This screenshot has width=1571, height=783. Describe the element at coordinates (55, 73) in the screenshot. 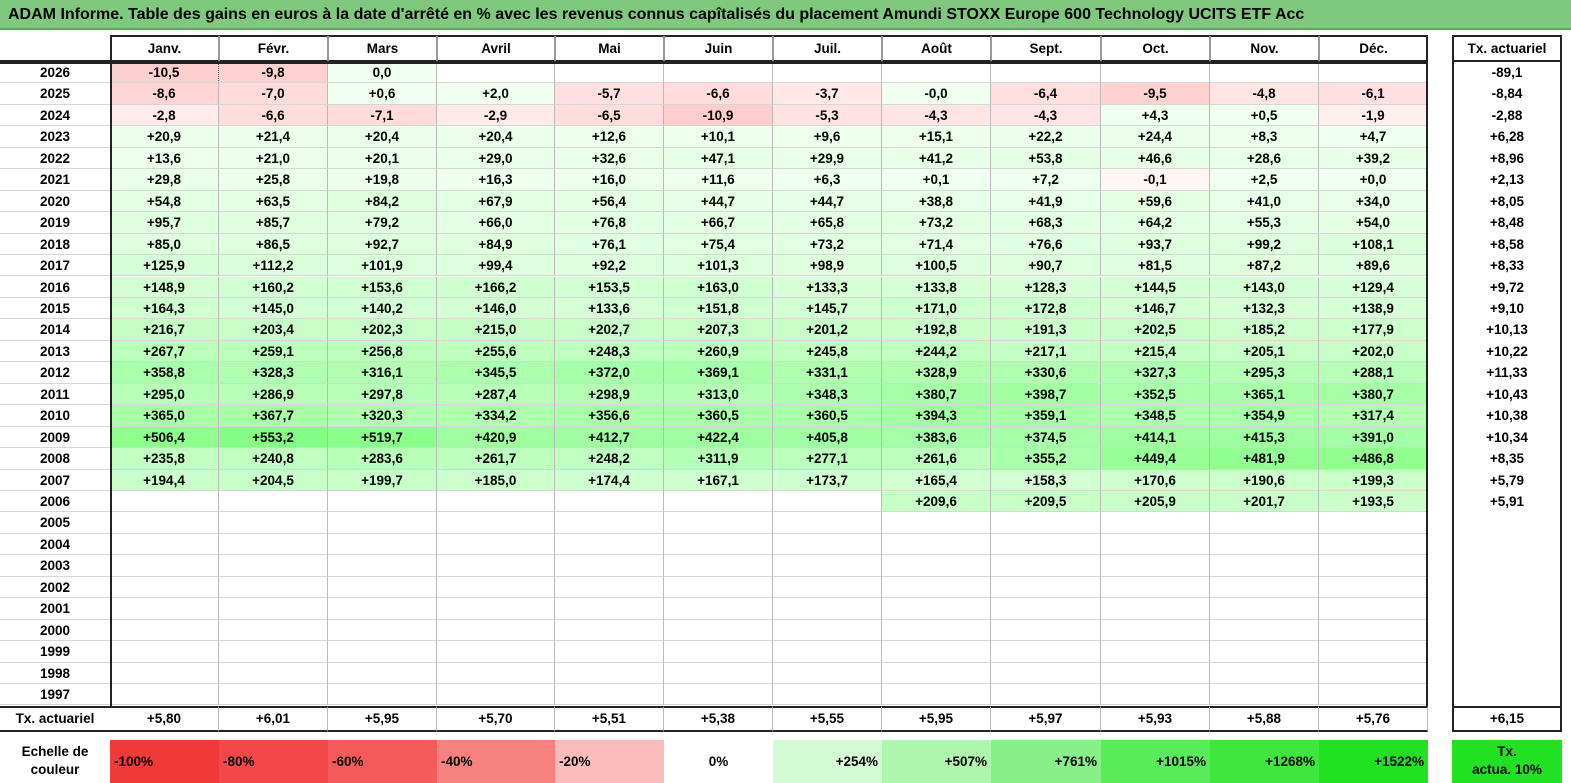

I see `year-label: 2026` at that location.